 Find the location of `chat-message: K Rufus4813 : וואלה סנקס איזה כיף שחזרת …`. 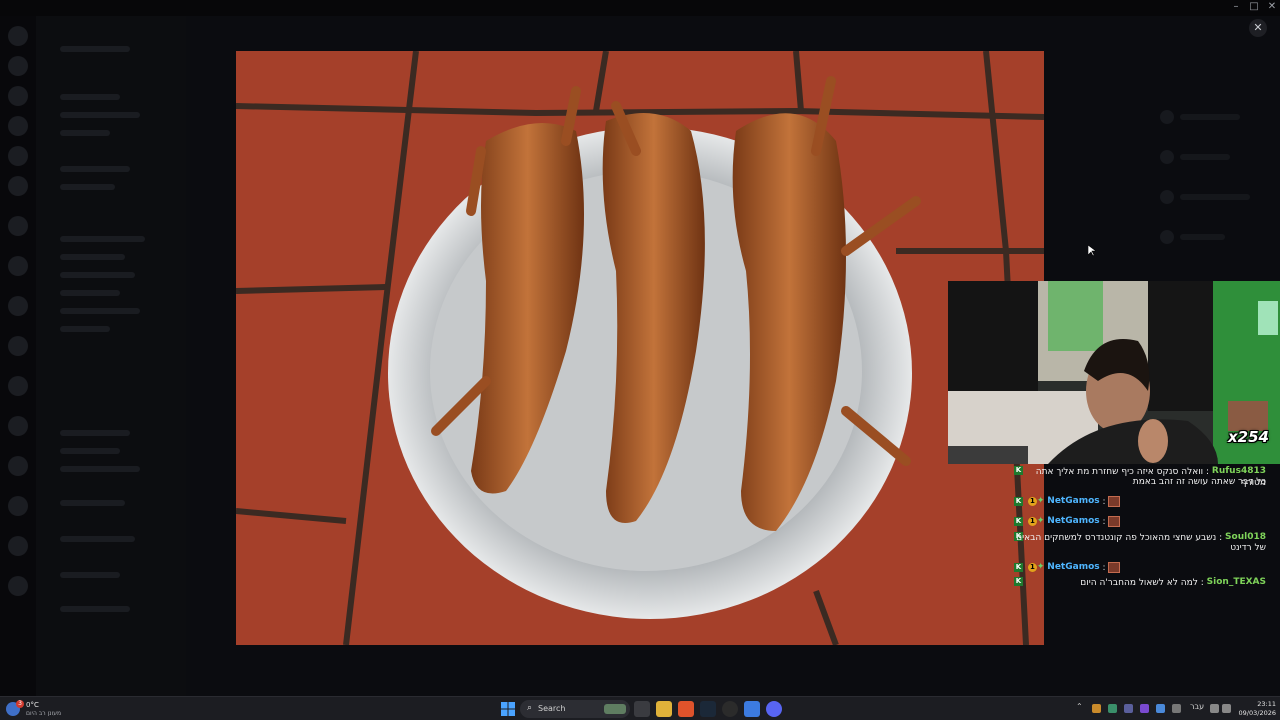

chat-message: K Rufus4813 : וואלה סנקס איזה כיף שחזרת … is located at coordinates (1147, 477).